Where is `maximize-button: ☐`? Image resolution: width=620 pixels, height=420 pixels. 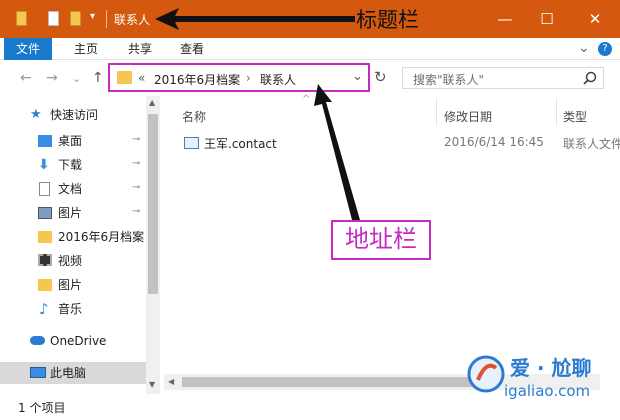 maximize-button: ☐ is located at coordinates (547, 19).